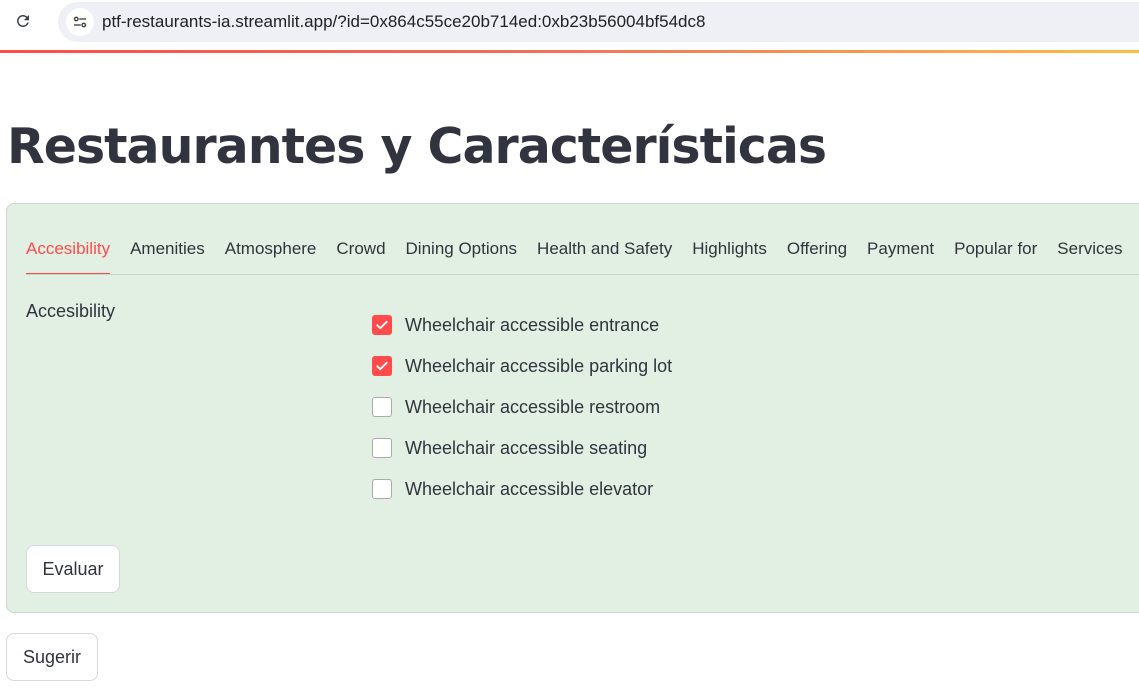 Image resolution: width=1139 pixels, height=694 pixels. What do you see at coordinates (271, 253) in the screenshot?
I see `tab-atmosphere: Atmosphere` at bounding box center [271, 253].